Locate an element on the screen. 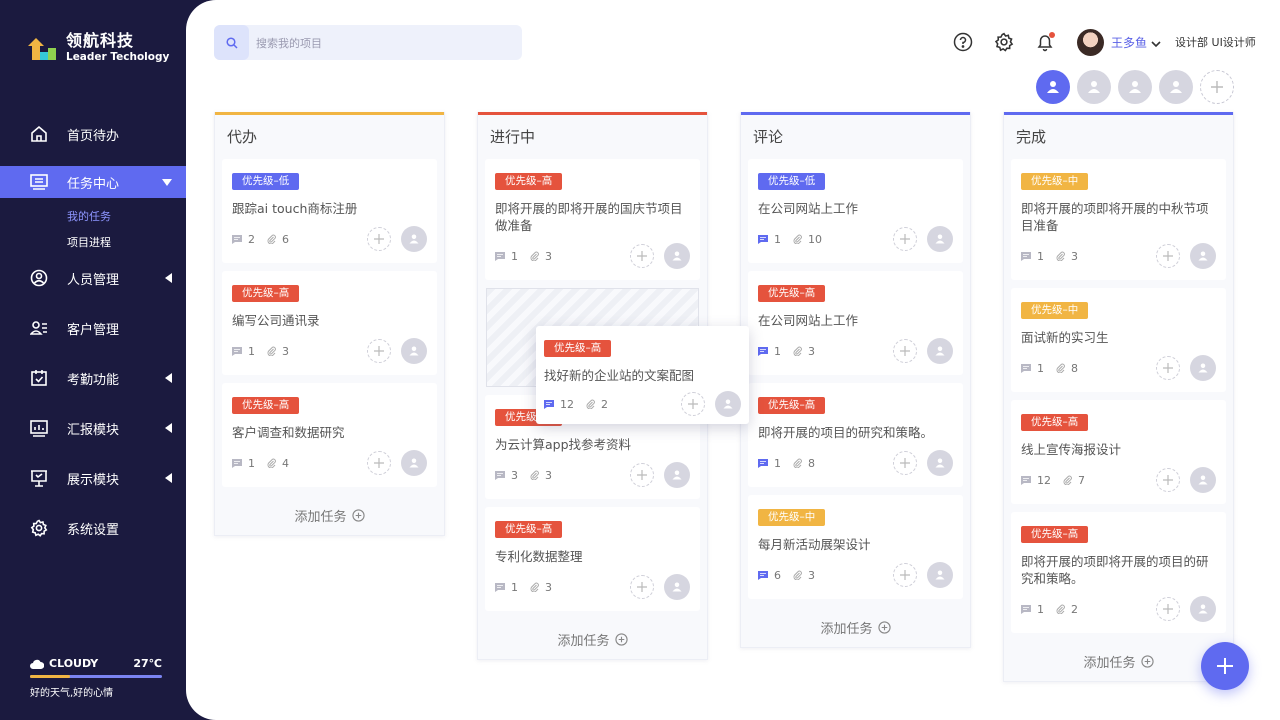 The image size is (1280, 720). task-card: 优先级–高 在公司网站上工作 1 3 is located at coordinates (855, 323).